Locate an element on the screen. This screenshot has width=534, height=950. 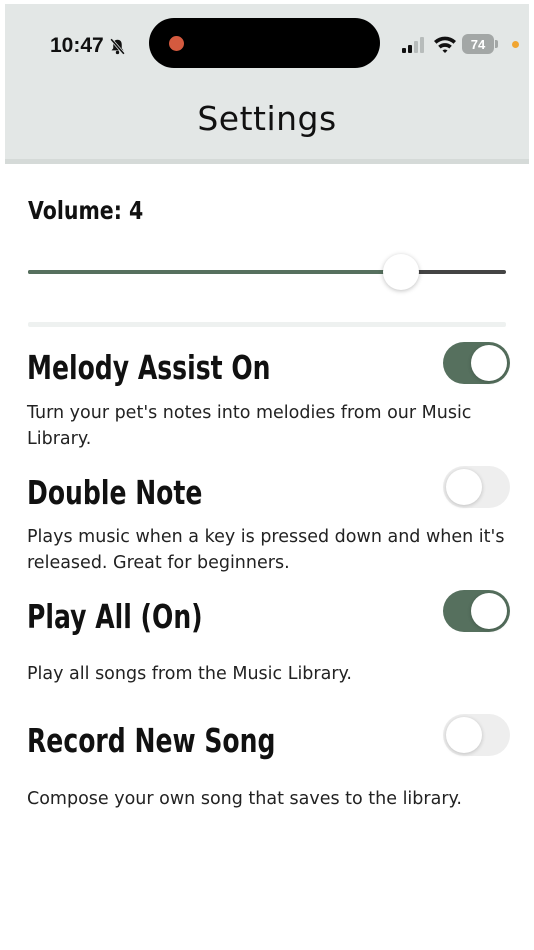
bell-slash-icon is located at coordinates (117, 46).